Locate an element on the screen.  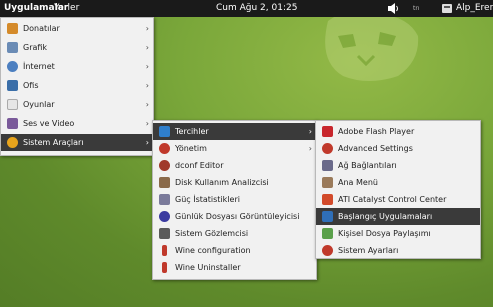
wine-uninstaller-icon is located at coordinates (164, 267).